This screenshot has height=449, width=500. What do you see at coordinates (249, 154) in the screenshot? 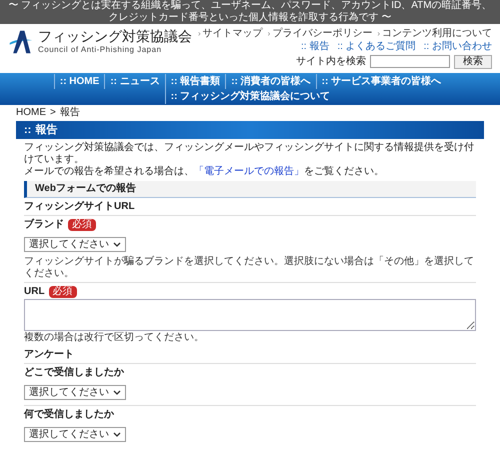
I see `intro-text: フィッシング対策協議会では、フィッシングメールやフィッシングサイトに関する情報提供を受け付けています。` at bounding box center [249, 154].